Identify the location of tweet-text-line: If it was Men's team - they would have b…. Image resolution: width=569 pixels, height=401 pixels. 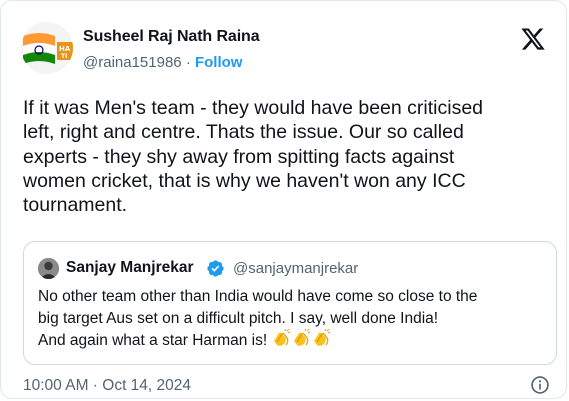
(253, 108).